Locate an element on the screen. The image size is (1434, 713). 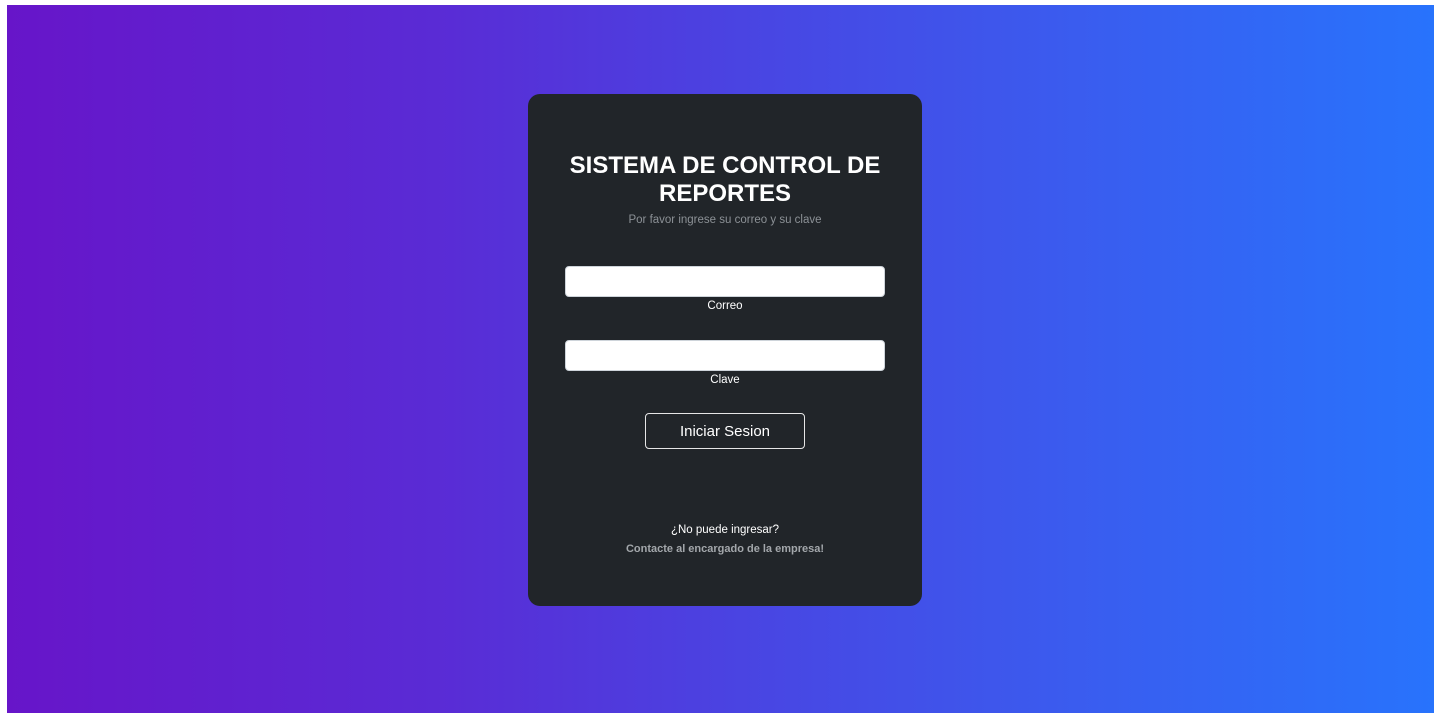
login-button: Iniciar Sesion is located at coordinates (725, 431).